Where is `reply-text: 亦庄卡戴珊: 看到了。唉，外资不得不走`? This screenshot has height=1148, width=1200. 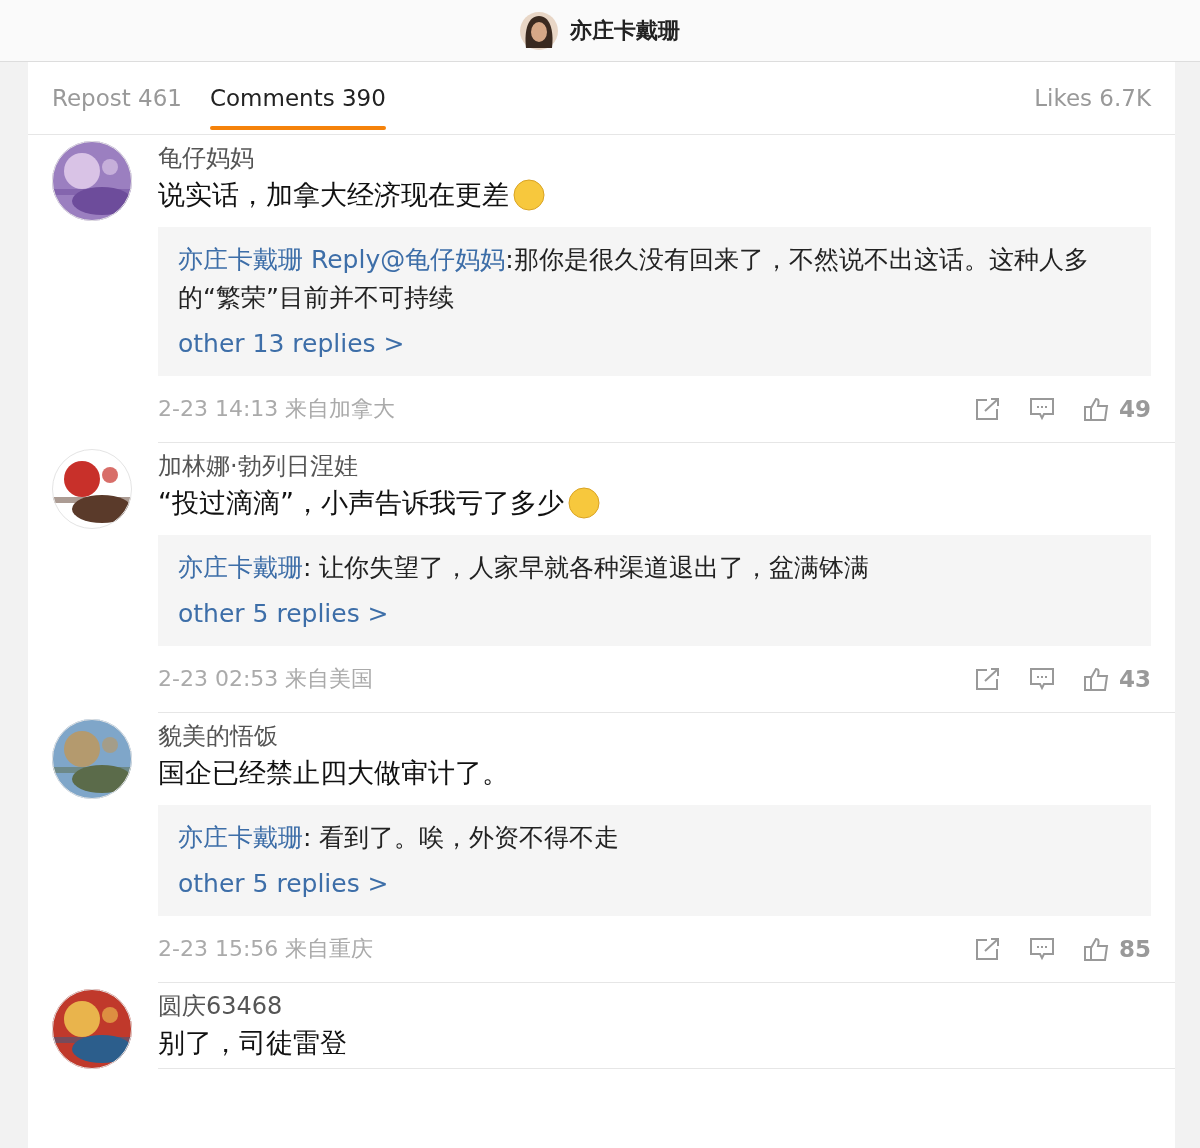 reply-text: 亦庄卡戴珊: 看到了。唉，外资不得不走 is located at coordinates (399, 838).